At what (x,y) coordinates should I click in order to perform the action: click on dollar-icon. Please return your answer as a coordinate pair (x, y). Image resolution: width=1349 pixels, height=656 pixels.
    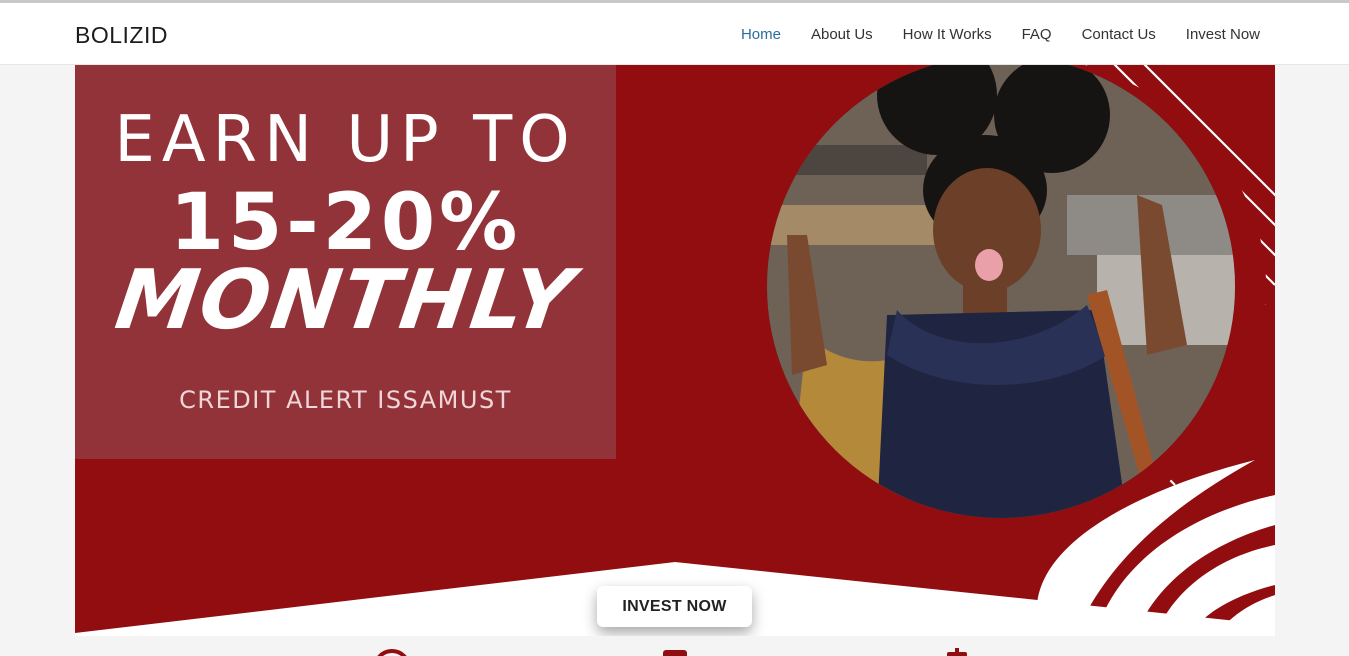
    Looking at the image, I should click on (957, 652).